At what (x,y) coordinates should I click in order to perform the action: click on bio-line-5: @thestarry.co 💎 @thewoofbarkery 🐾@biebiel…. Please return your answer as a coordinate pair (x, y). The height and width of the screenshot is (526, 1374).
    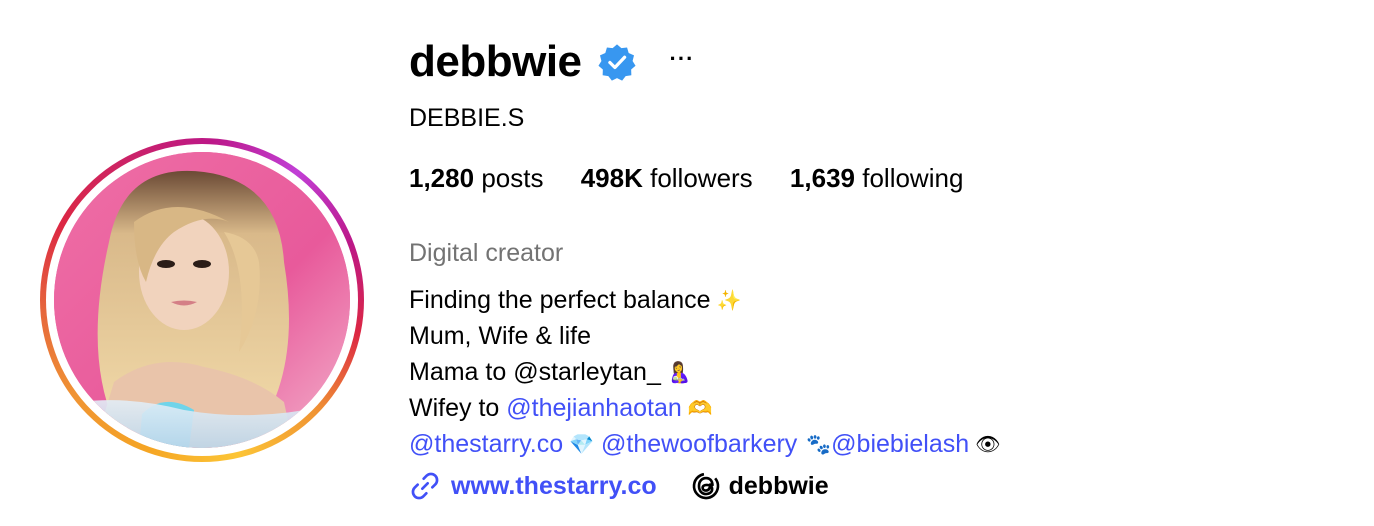
    Looking at the image, I should click on (705, 444).